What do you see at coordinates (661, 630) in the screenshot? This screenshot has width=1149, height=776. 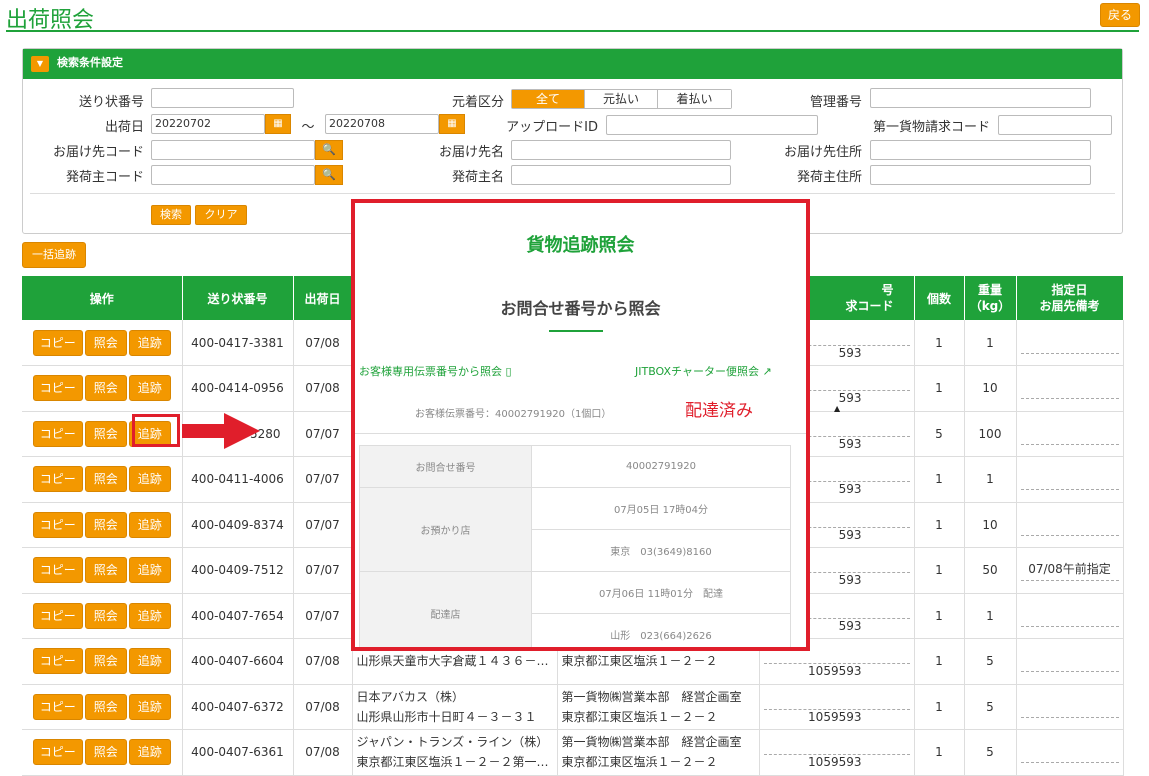 I see `detail-value: 山形 023(664)2626` at bounding box center [661, 630].